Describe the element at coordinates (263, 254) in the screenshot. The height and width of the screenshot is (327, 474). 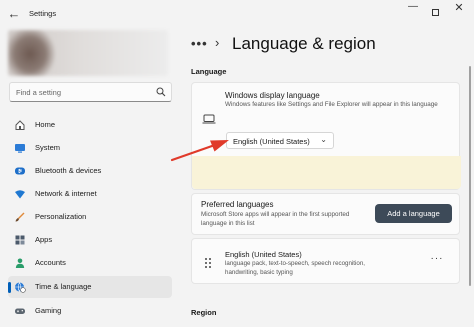
I see `language-name: English (United States)` at that location.